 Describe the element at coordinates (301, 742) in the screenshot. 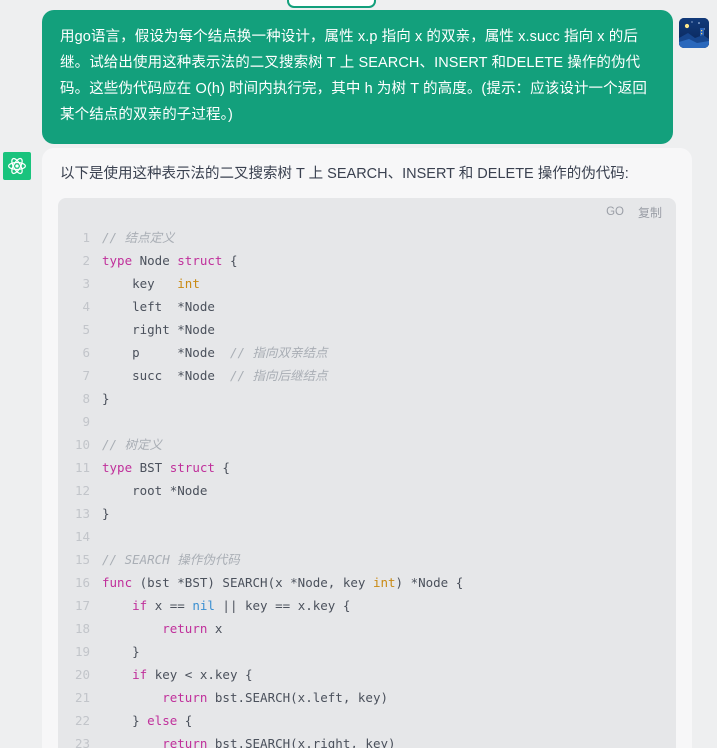

I see `code-token: bst.SEARCH(x.right, key)` at that location.